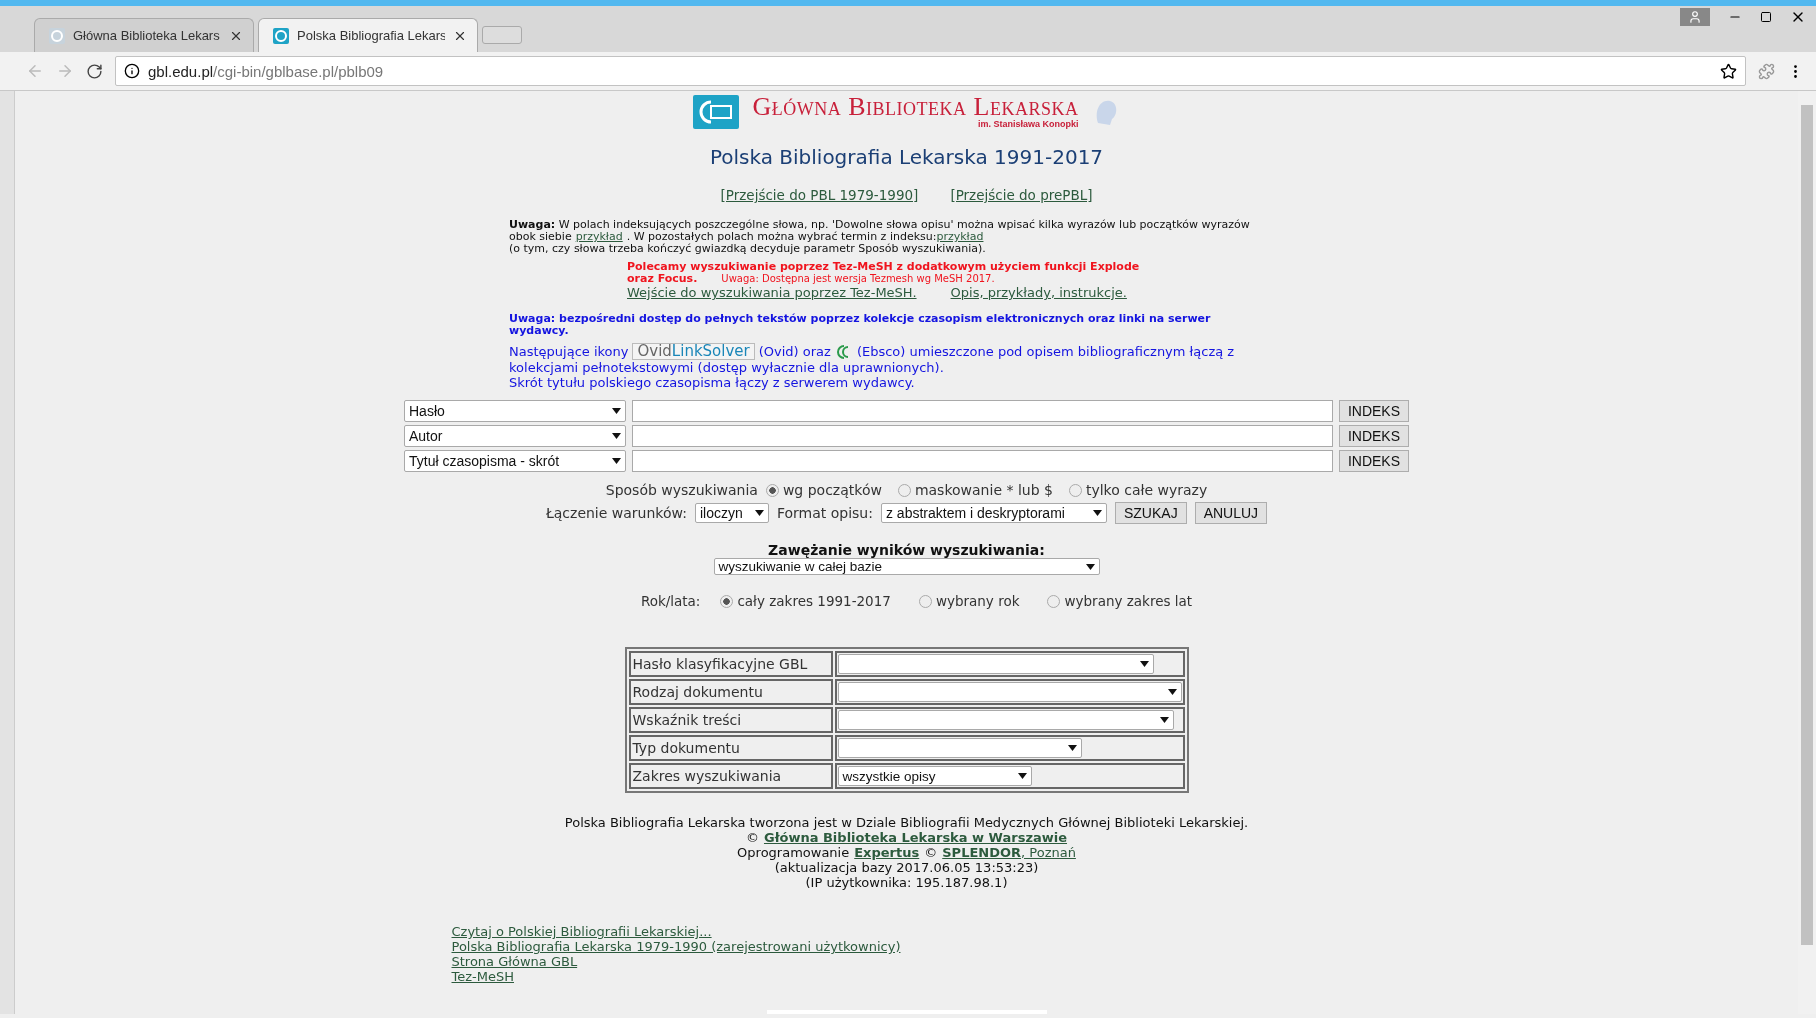  Describe the element at coordinates (906, 550) in the screenshot. I see `narrowing-heading: Zawężanie wyników wyszukiwania:` at that location.